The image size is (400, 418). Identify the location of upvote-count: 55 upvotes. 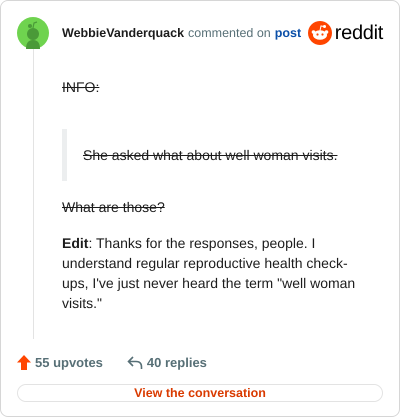
(69, 362).